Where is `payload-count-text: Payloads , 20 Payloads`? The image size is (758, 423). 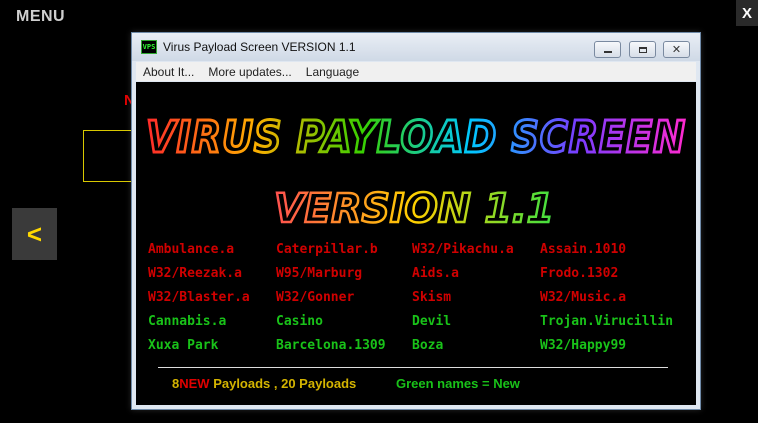 payload-count-text: Payloads , 20 Payloads is located at coordinates (283, 383).